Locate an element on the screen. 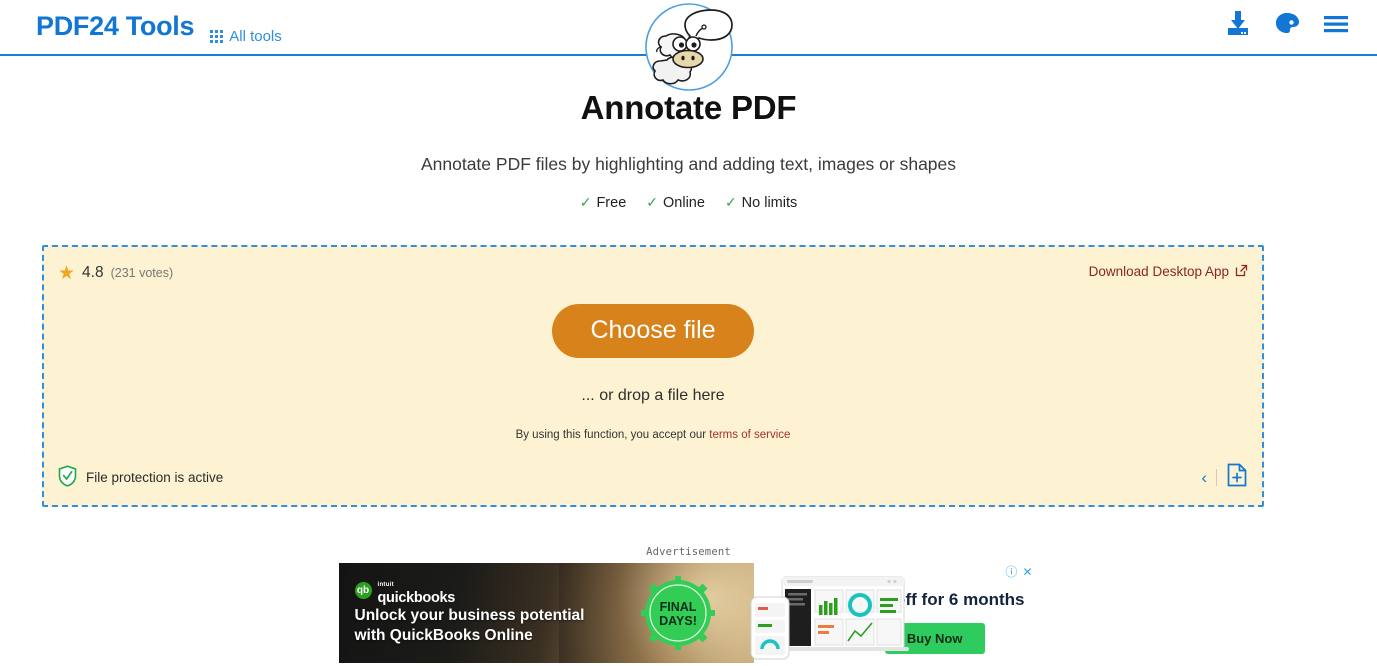 The width and height of the screenshot is (1377, 666). palette-icon is located at coordinates (1287, 23).